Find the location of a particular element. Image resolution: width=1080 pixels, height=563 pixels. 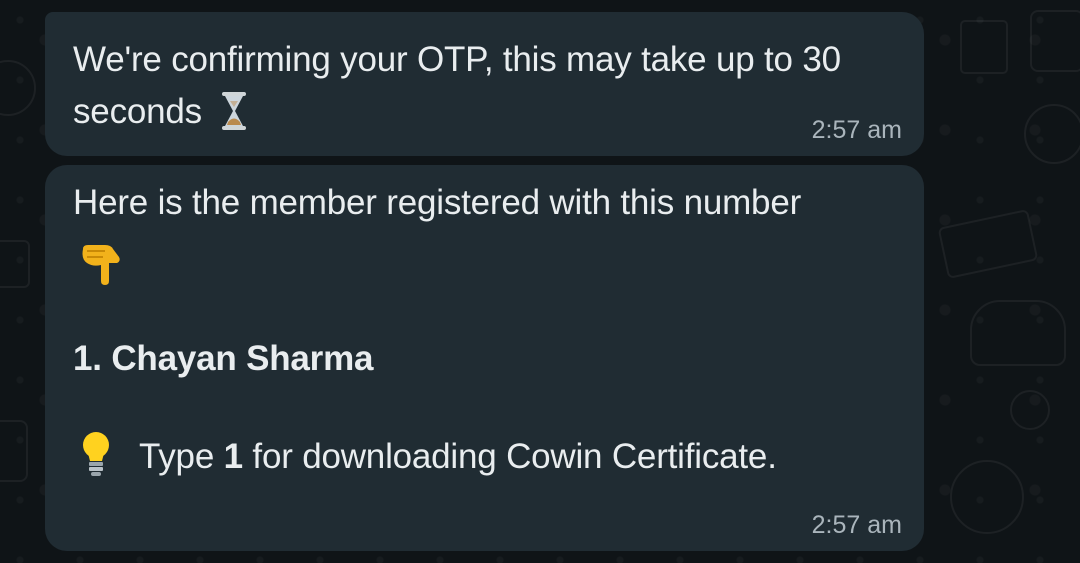

instruction-suffix: for downloading Cowin Certificate. is located at coordinates (514, 456).